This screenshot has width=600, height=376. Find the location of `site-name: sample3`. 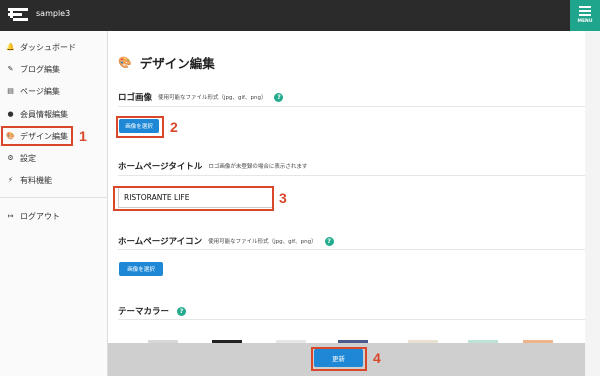

site-name: sample3 is located at coordinates (53, 13).